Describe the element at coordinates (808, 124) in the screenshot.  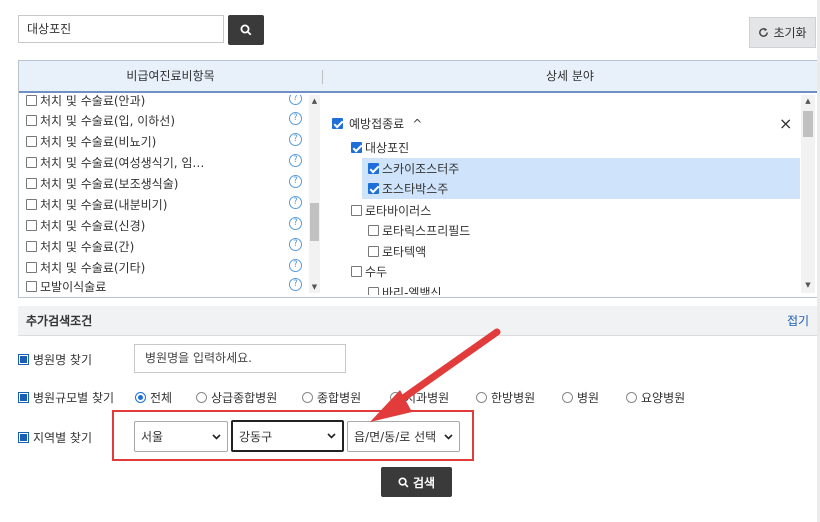
I see `right-scrollbar-thumb` at that location.